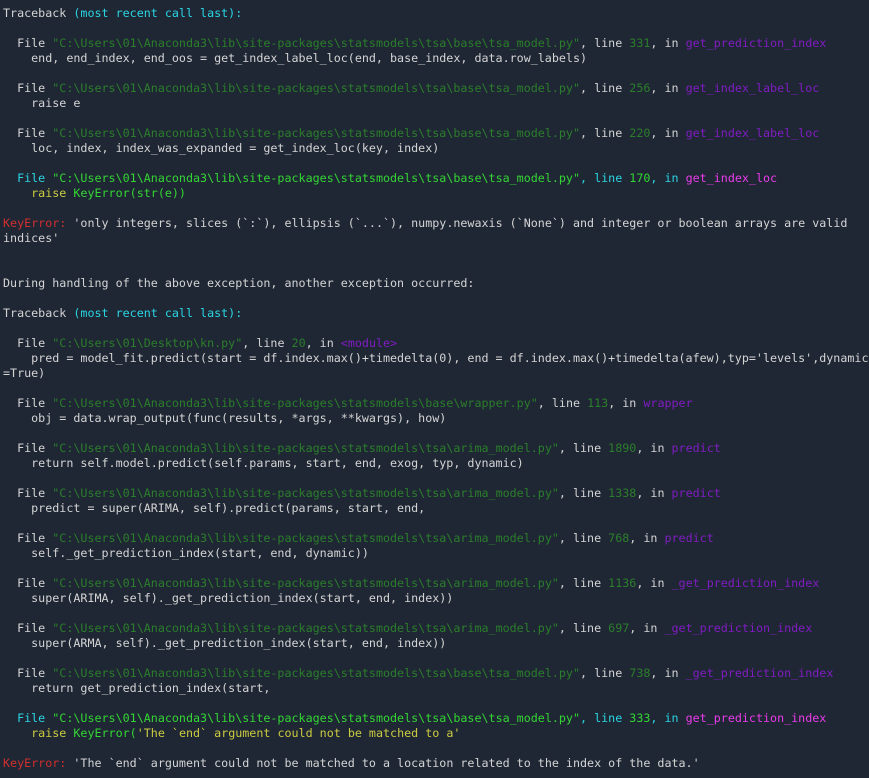 The height and width of the screenshot is (778, 869). What do you see at coordinates (619, 628) in the screenshot?
I see `text-segment: 697` at bounding box center [619, 628].